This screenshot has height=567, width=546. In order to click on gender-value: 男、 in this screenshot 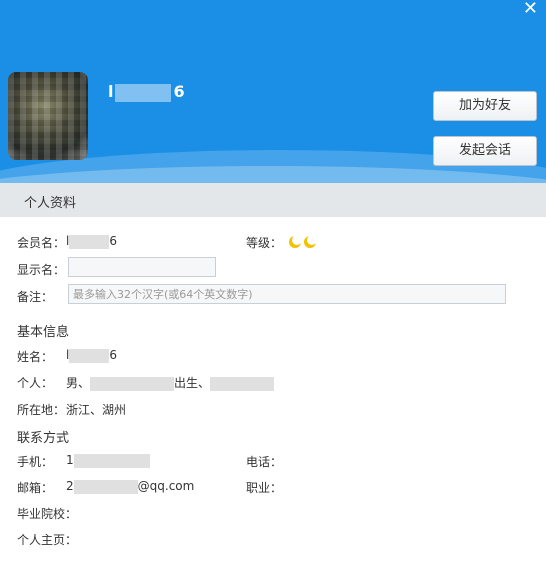, I will do `click(78, 383)`.